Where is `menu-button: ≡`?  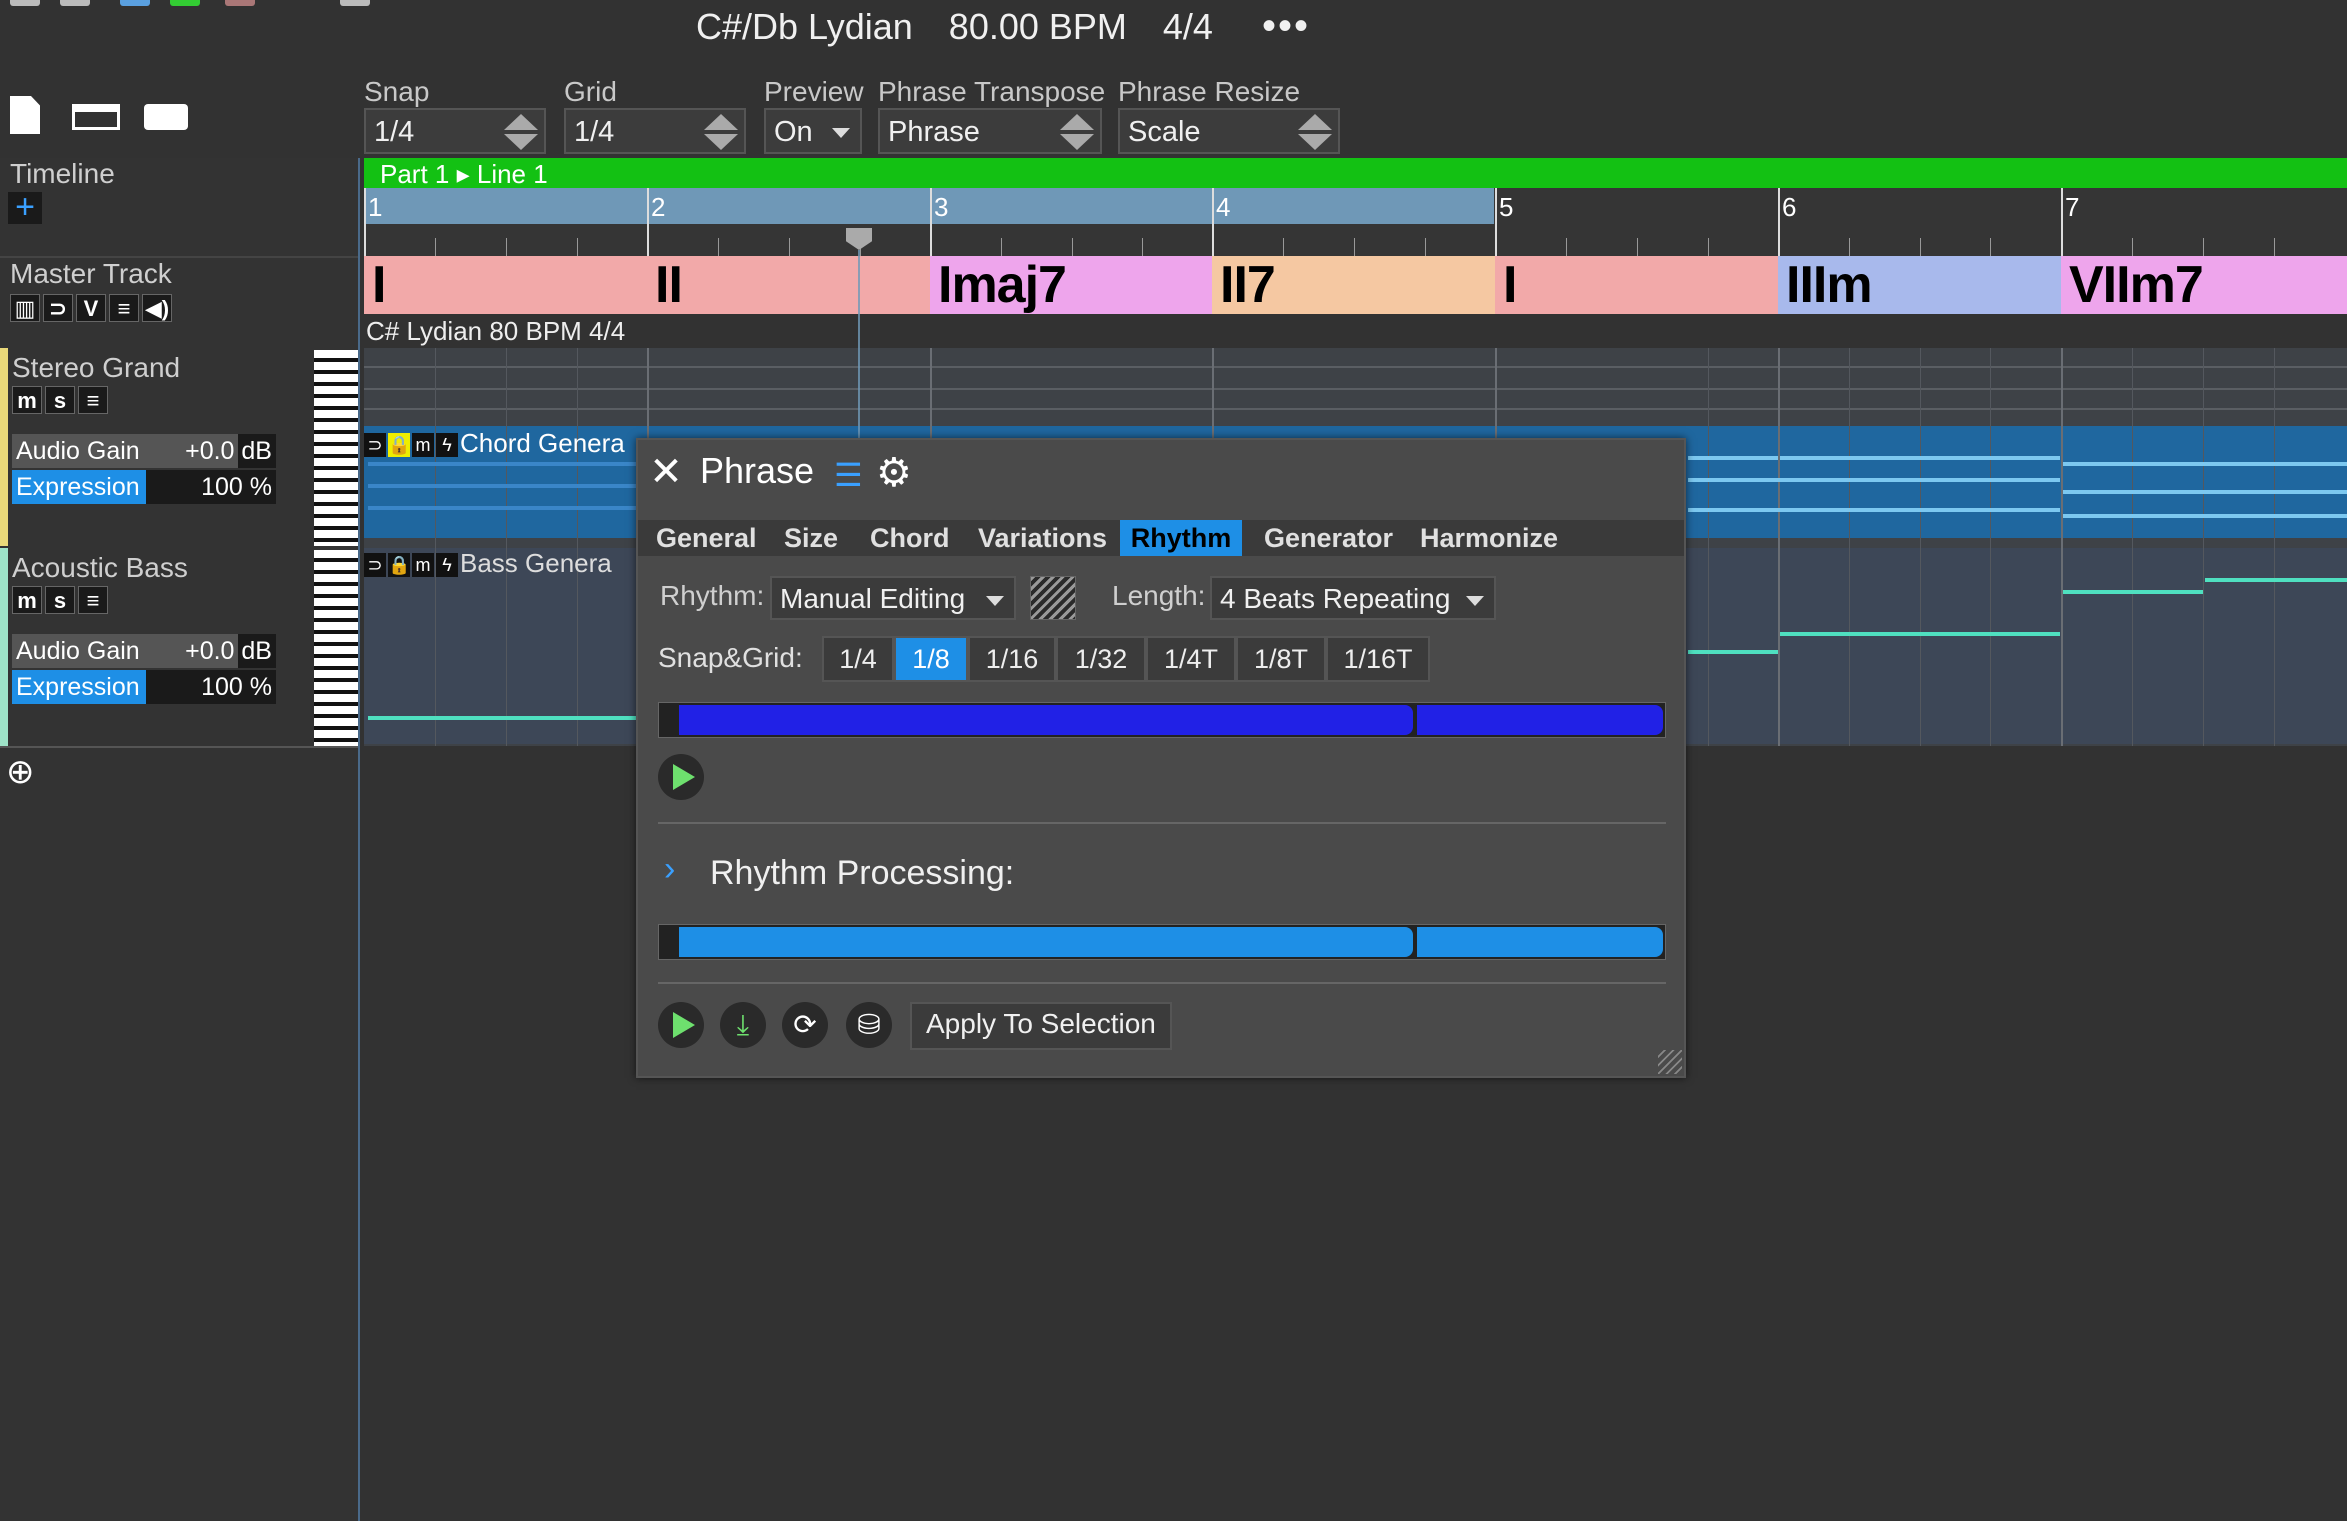
menu-button: ≡ is located at coordinates (124, 308).